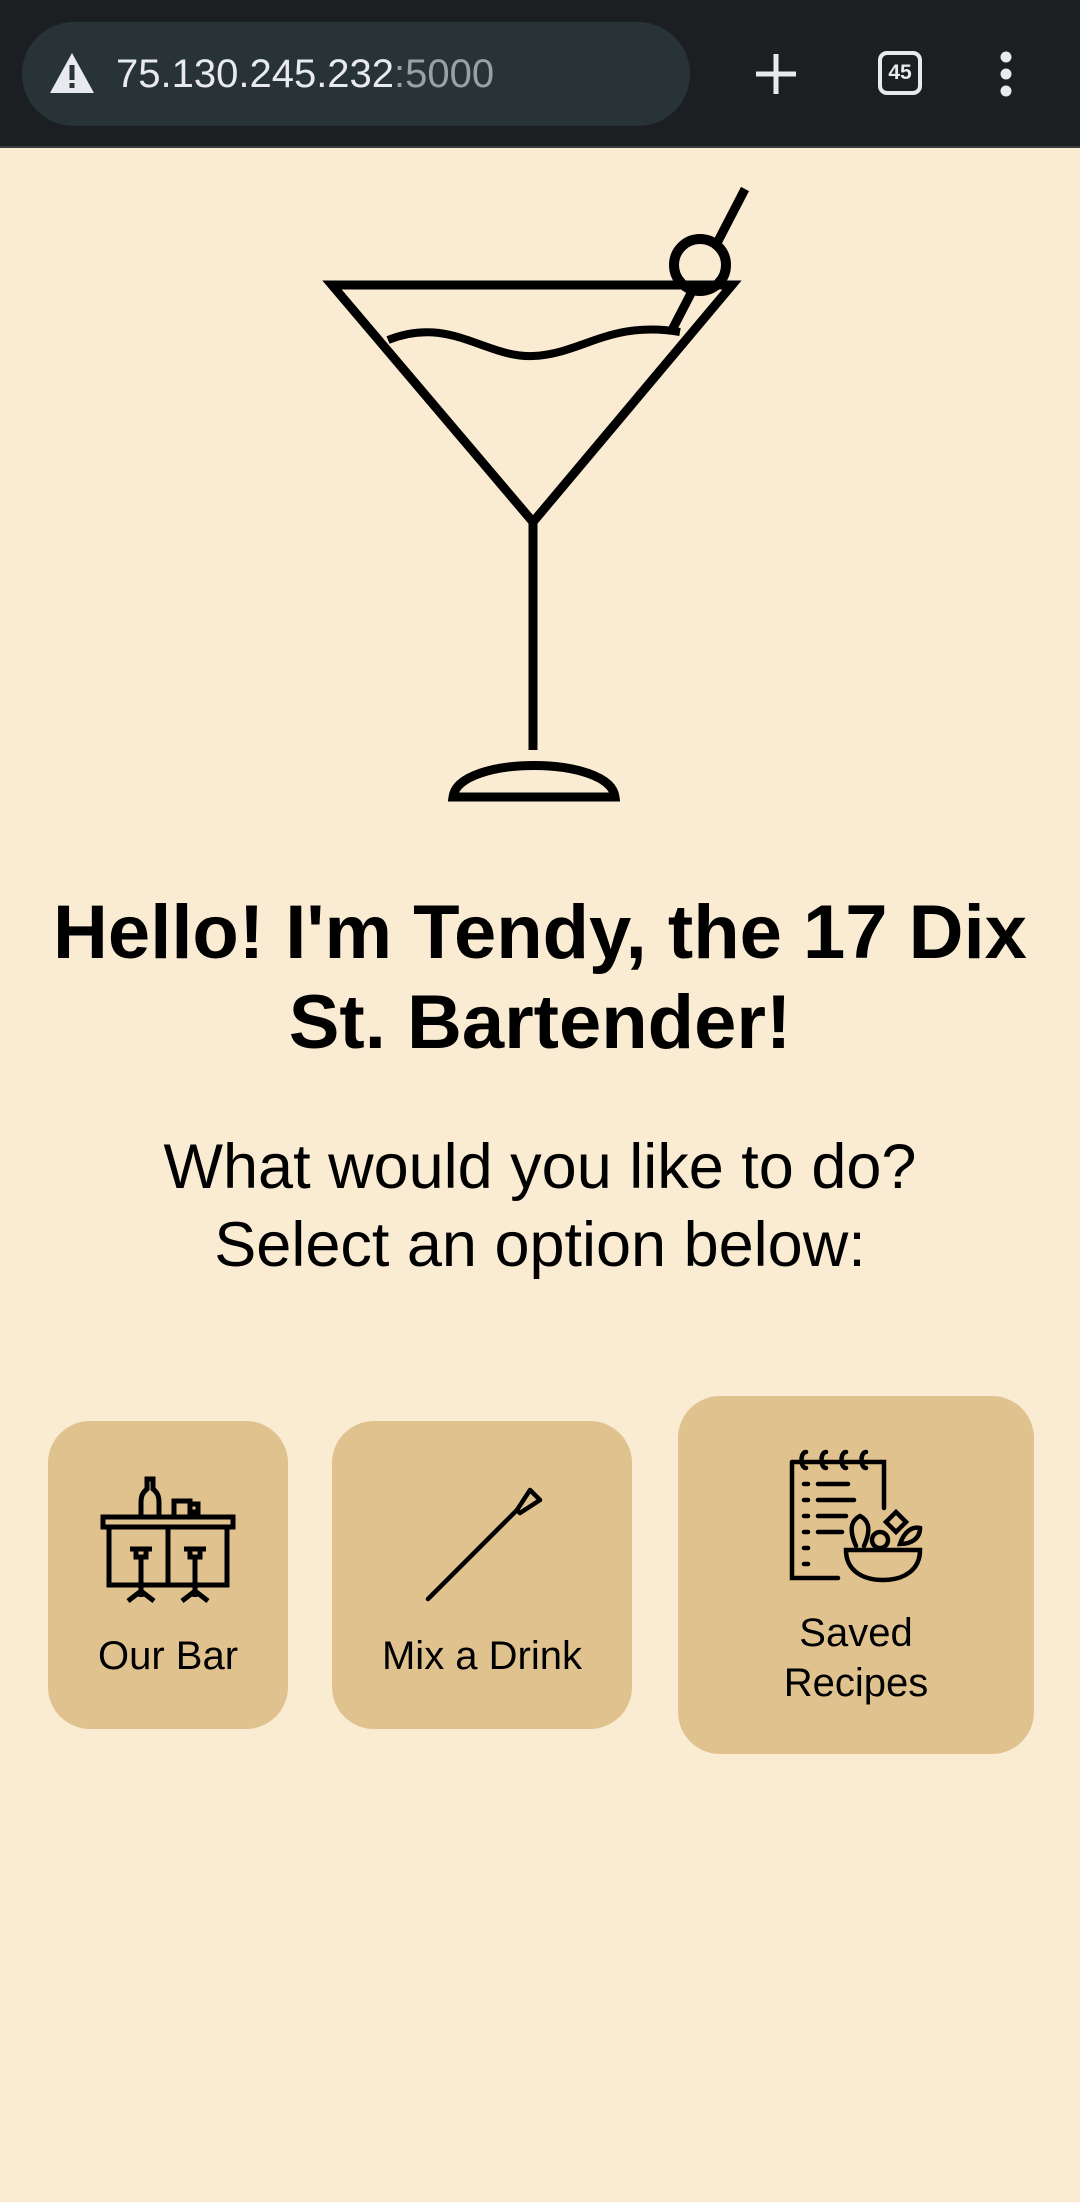 This screenshot has width=1080, height=2202. I want to click on mix-a-drink-label: Mix a Drink, so click(482, 1656).